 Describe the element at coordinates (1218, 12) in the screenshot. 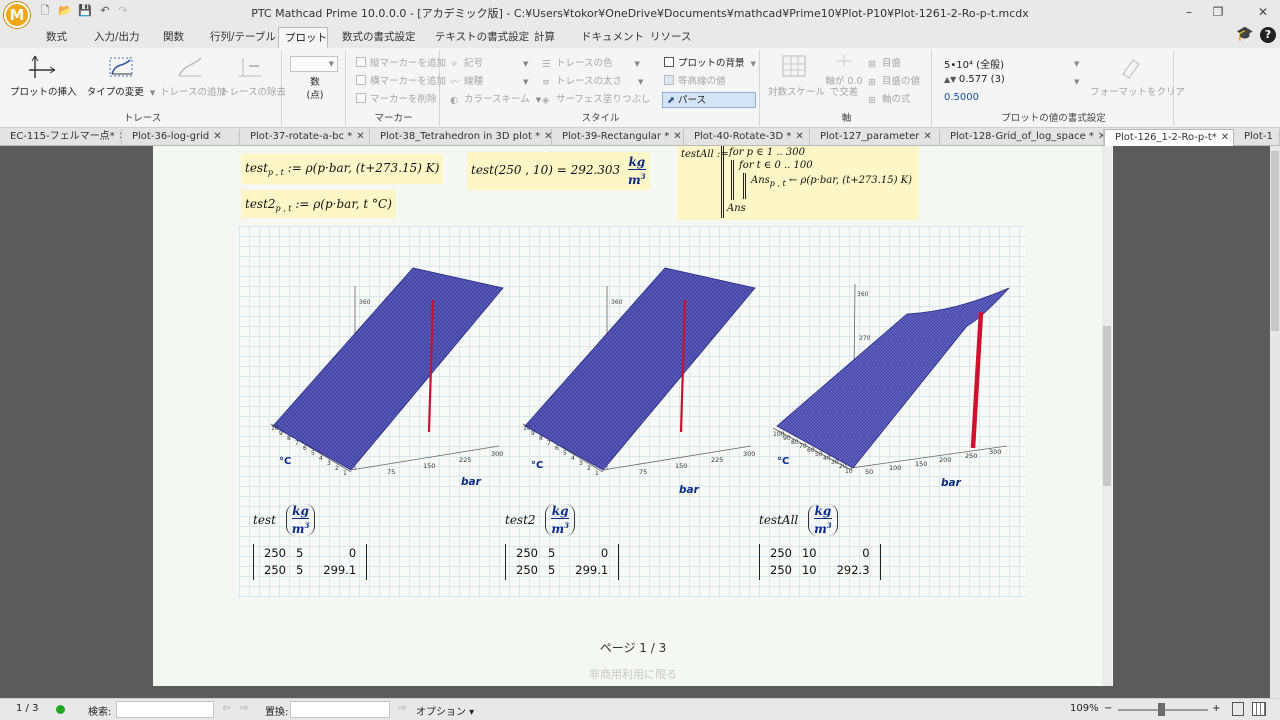

I see `restore-icon: ❐` at that location.